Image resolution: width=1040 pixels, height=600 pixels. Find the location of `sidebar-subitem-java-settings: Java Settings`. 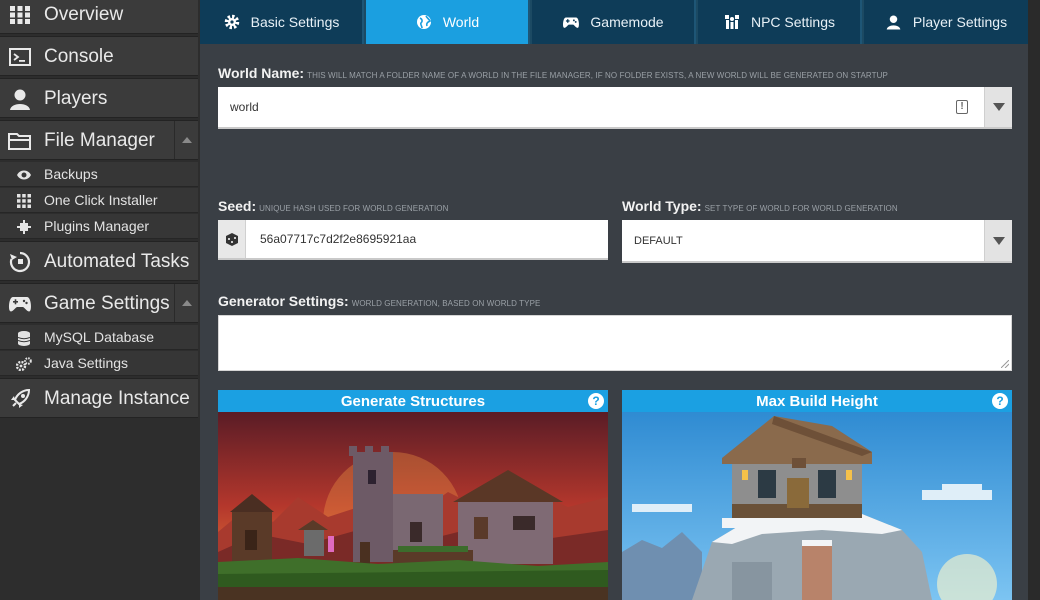

sidebar-subitem-java-settings: Java Settings is located at coordinates (99, 363).